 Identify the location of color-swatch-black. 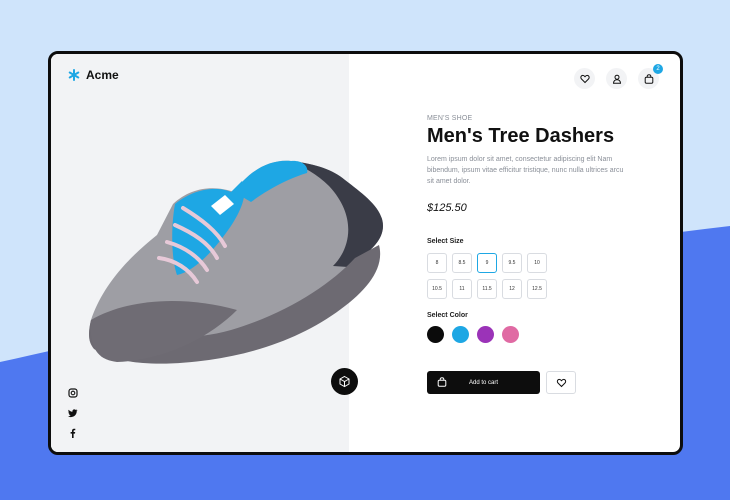
(435, 334).